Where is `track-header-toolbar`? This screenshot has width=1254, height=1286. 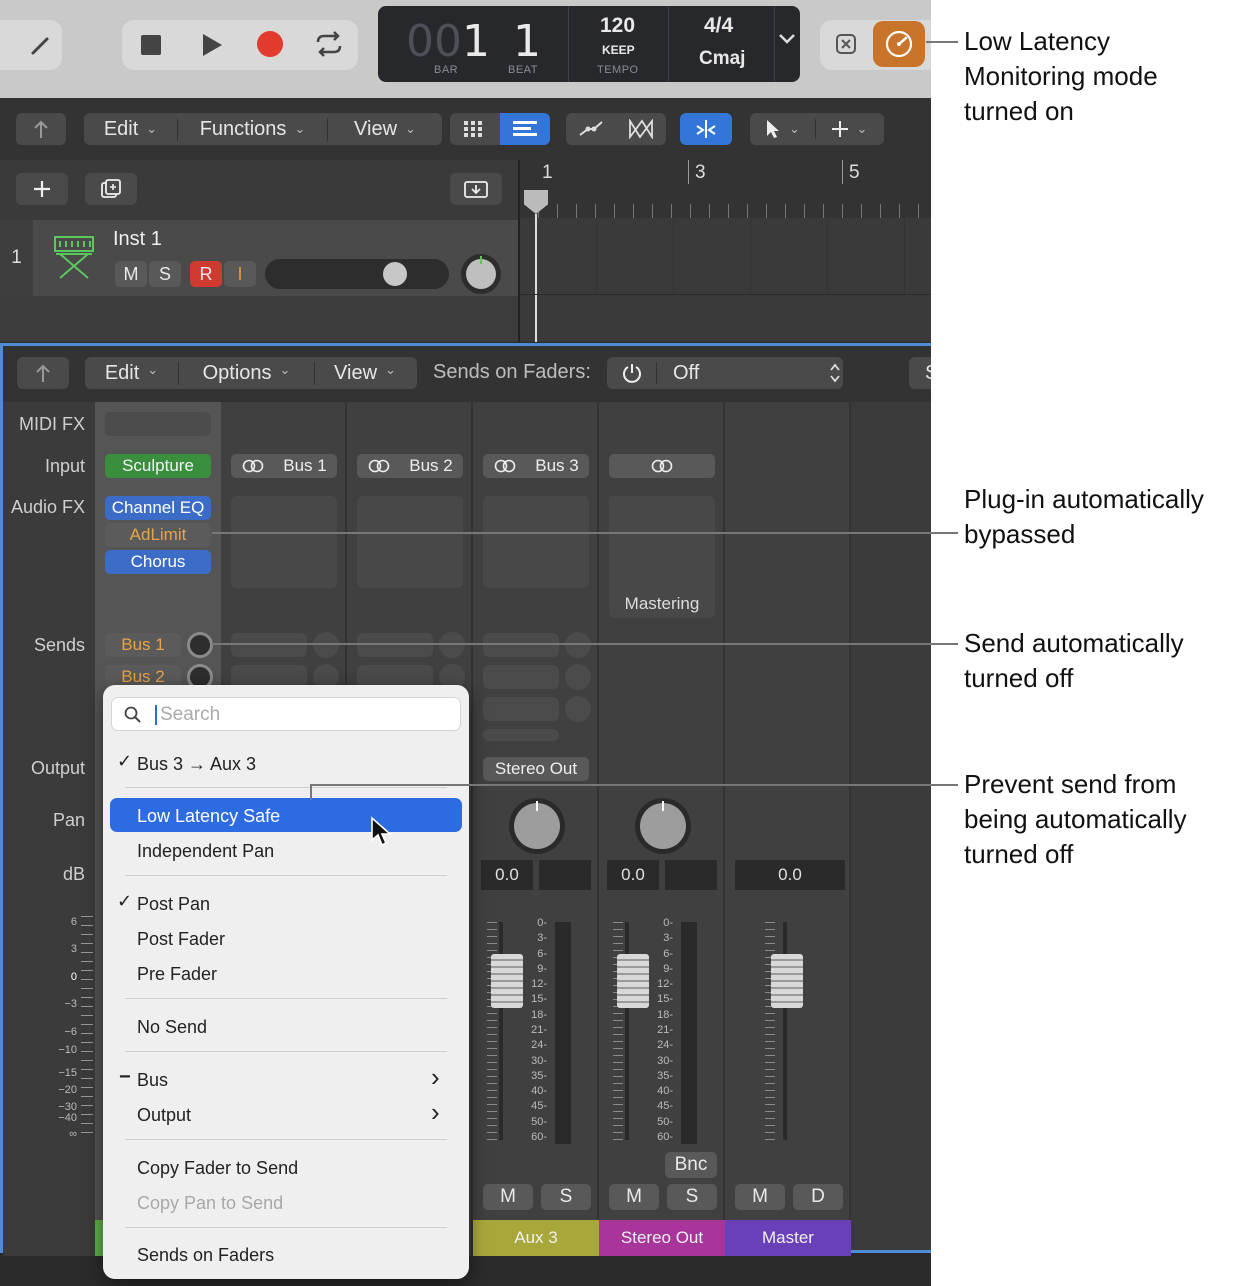 track-header-toolbar is located at coordinates (259, 190).